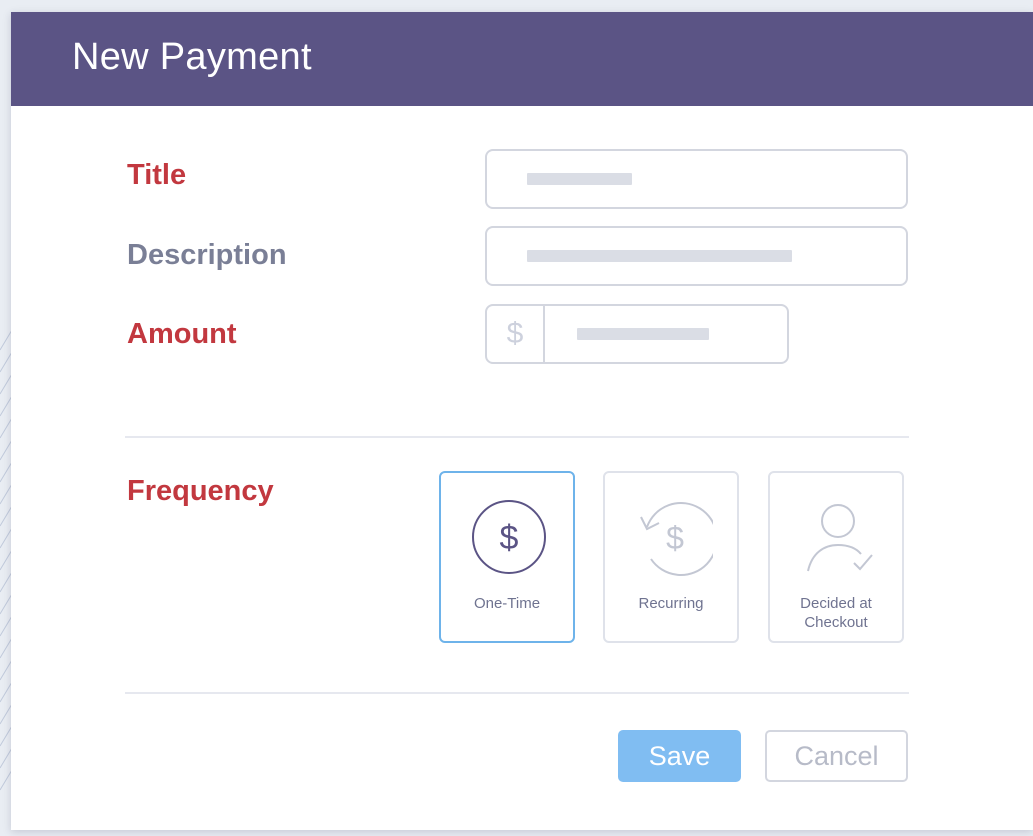  I want to click on dollar-circle-icon: $, so click(509, 537).